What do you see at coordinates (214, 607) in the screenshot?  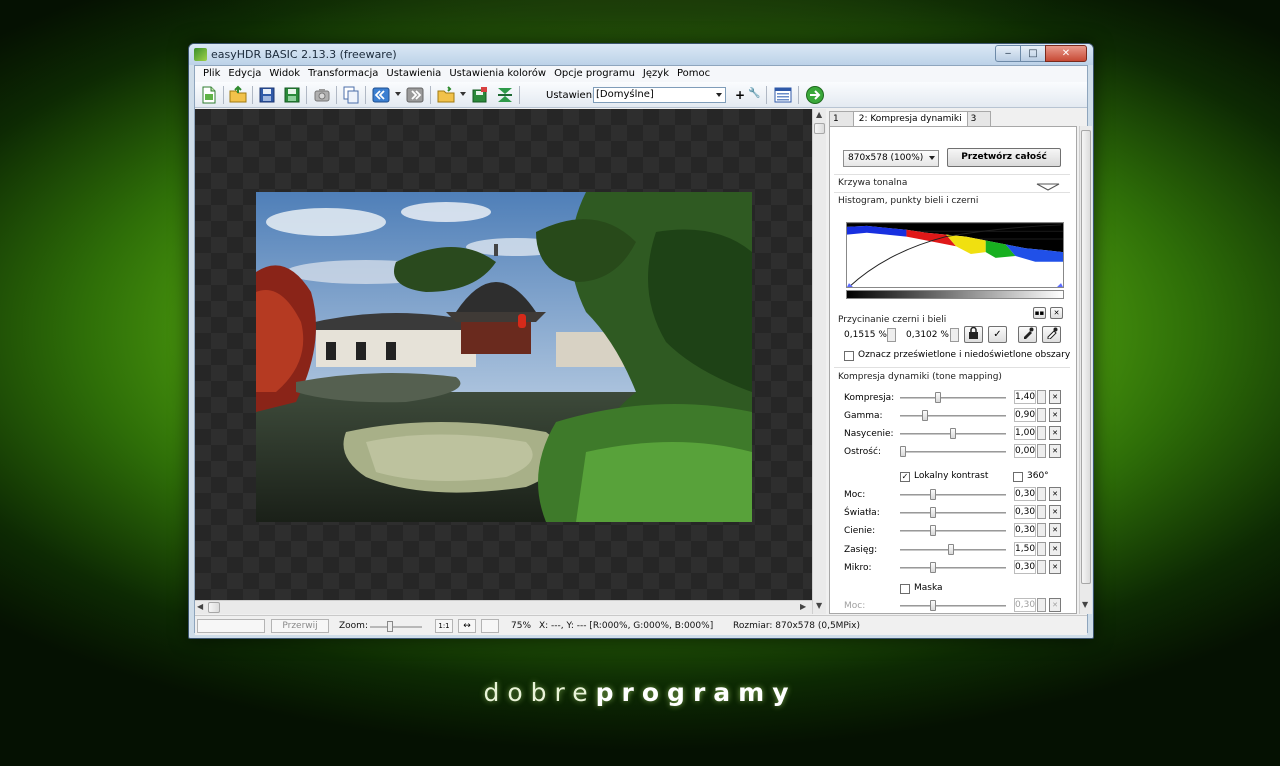 I see `hscroll-thumb` at bounding box center [214, 607].